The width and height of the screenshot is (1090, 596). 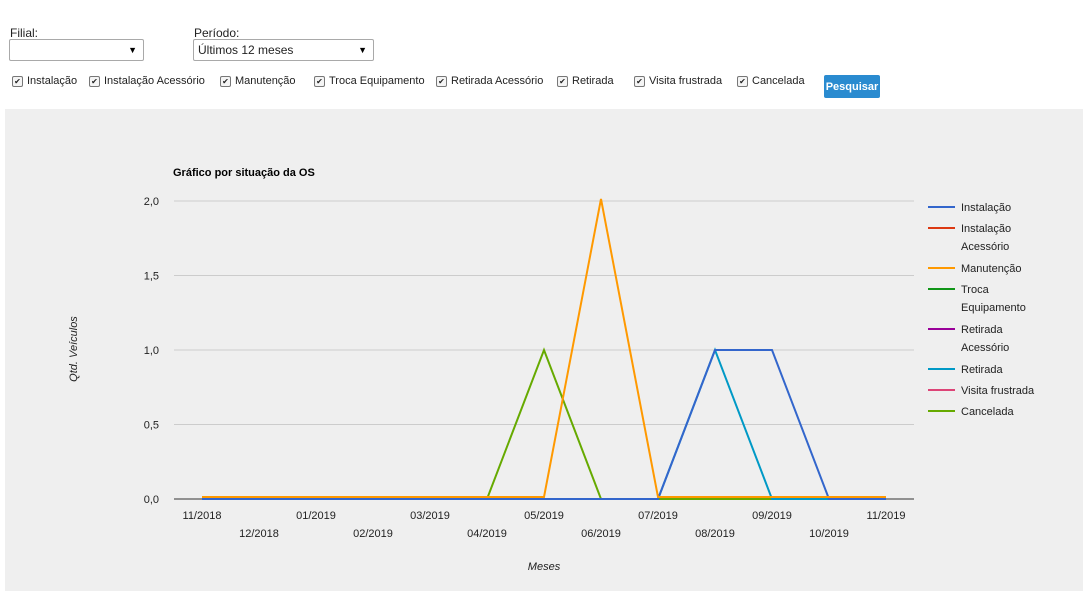 What do you see at coordinates (154, 81) in the screenshot?
I see `checkbox-label: Instalação Acessório` at bounding box center [154, 81].